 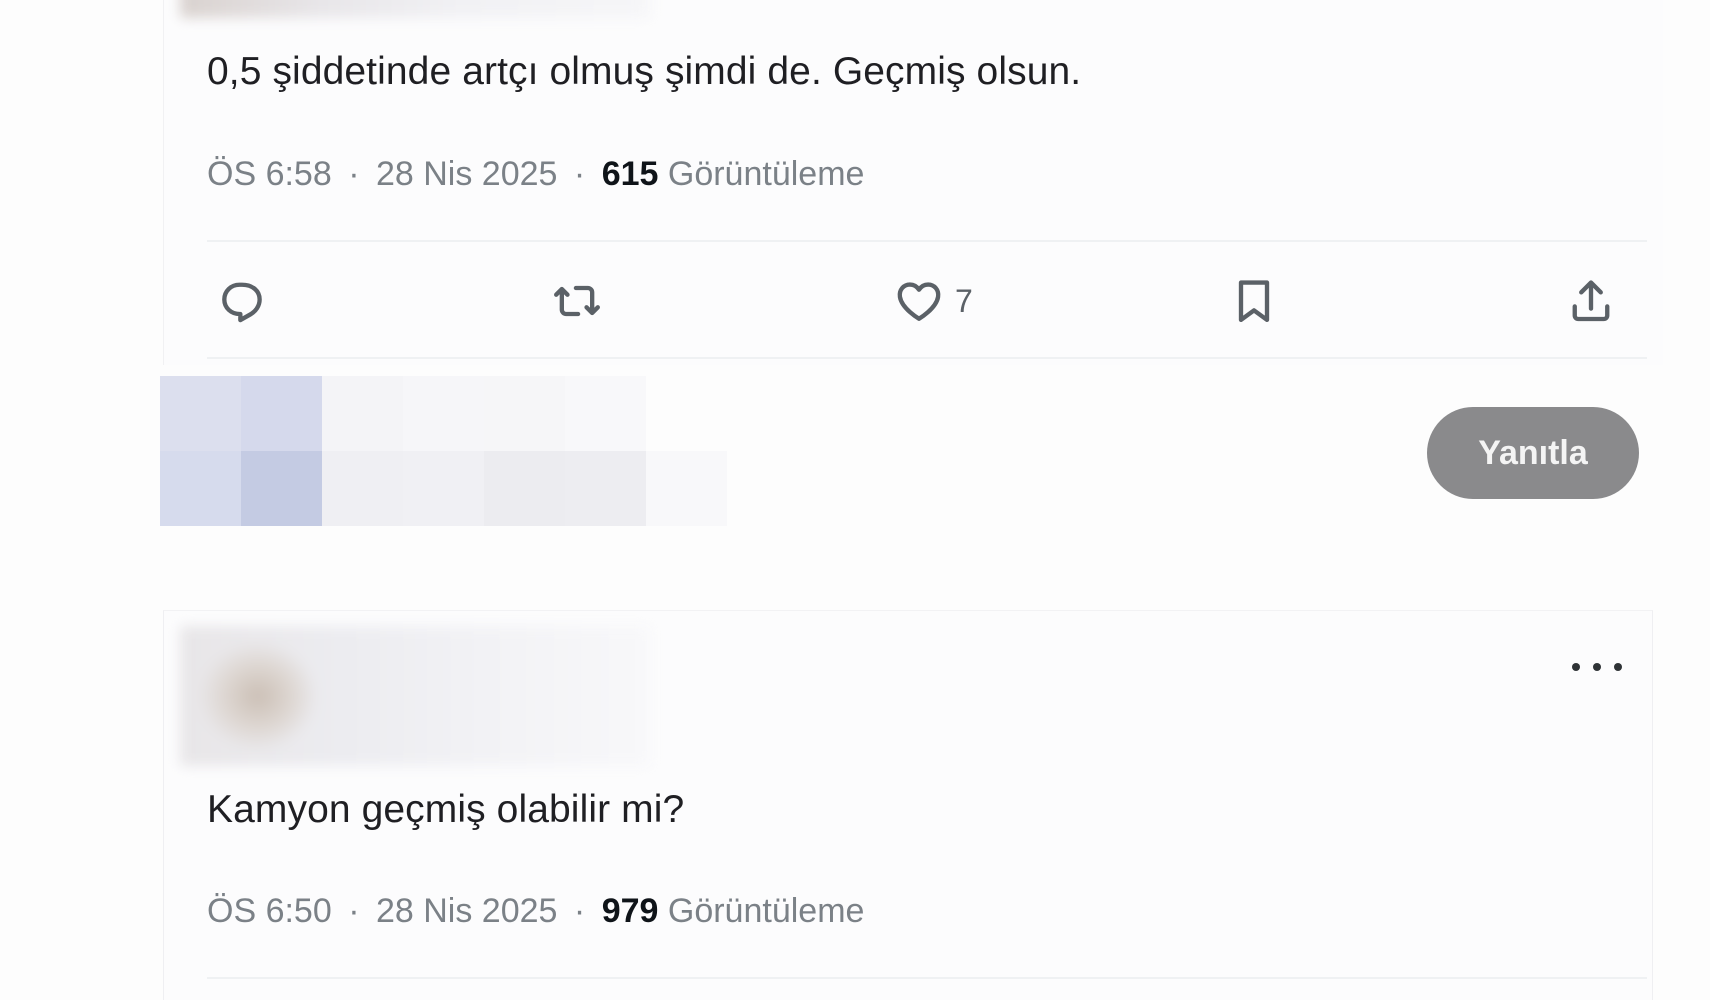 I want to click on reply-button, so click(x=241, y=301).